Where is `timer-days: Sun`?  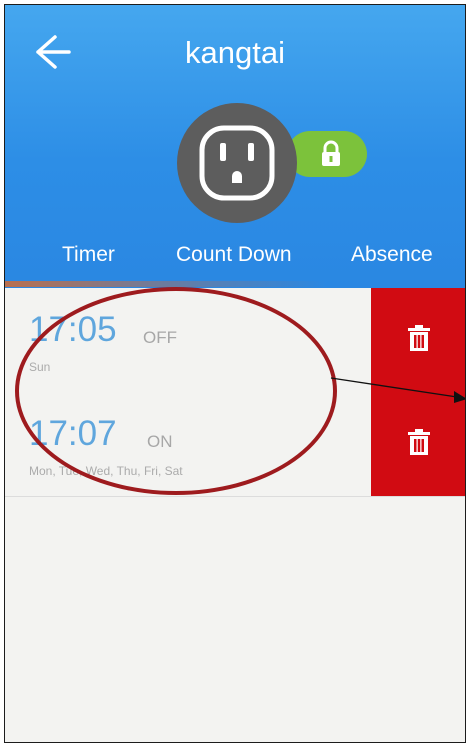
timer-days: Sun is located at coordinates (40, 367).